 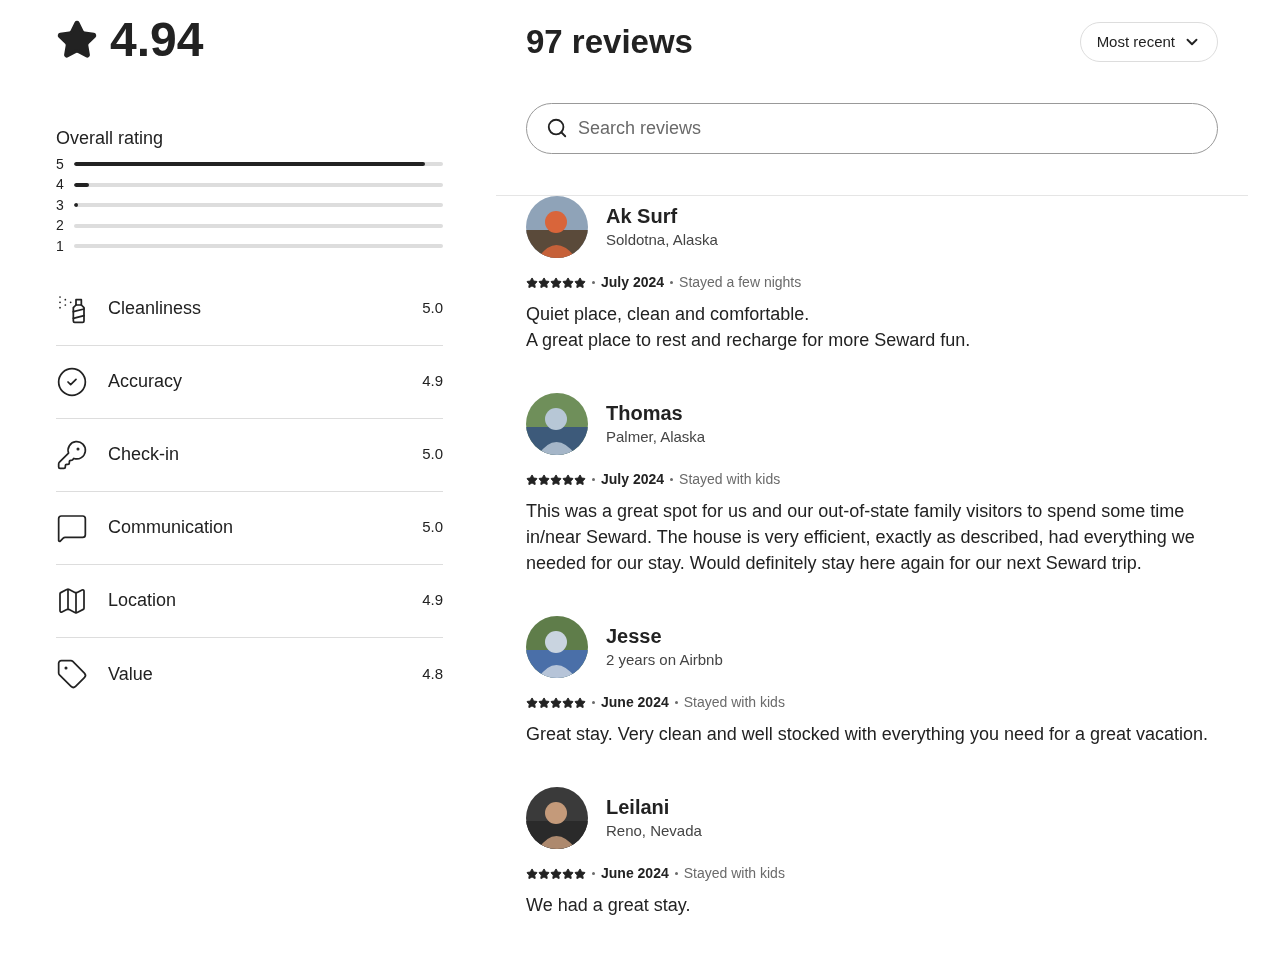 I want to click on category-label: Check-in, so click(x=144, y=454).